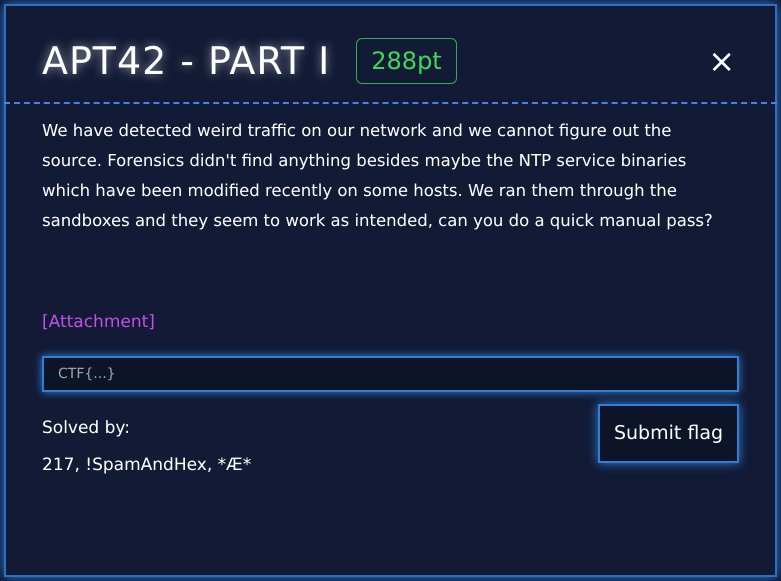 Image resolution: width=781 pixels, height=581 pixels. What do you see at coordinates (147, 465) in the screenshot?
I see `solvers-list: 217, !SpamAndHex, *Æ*` at bounding box center [147, 465].